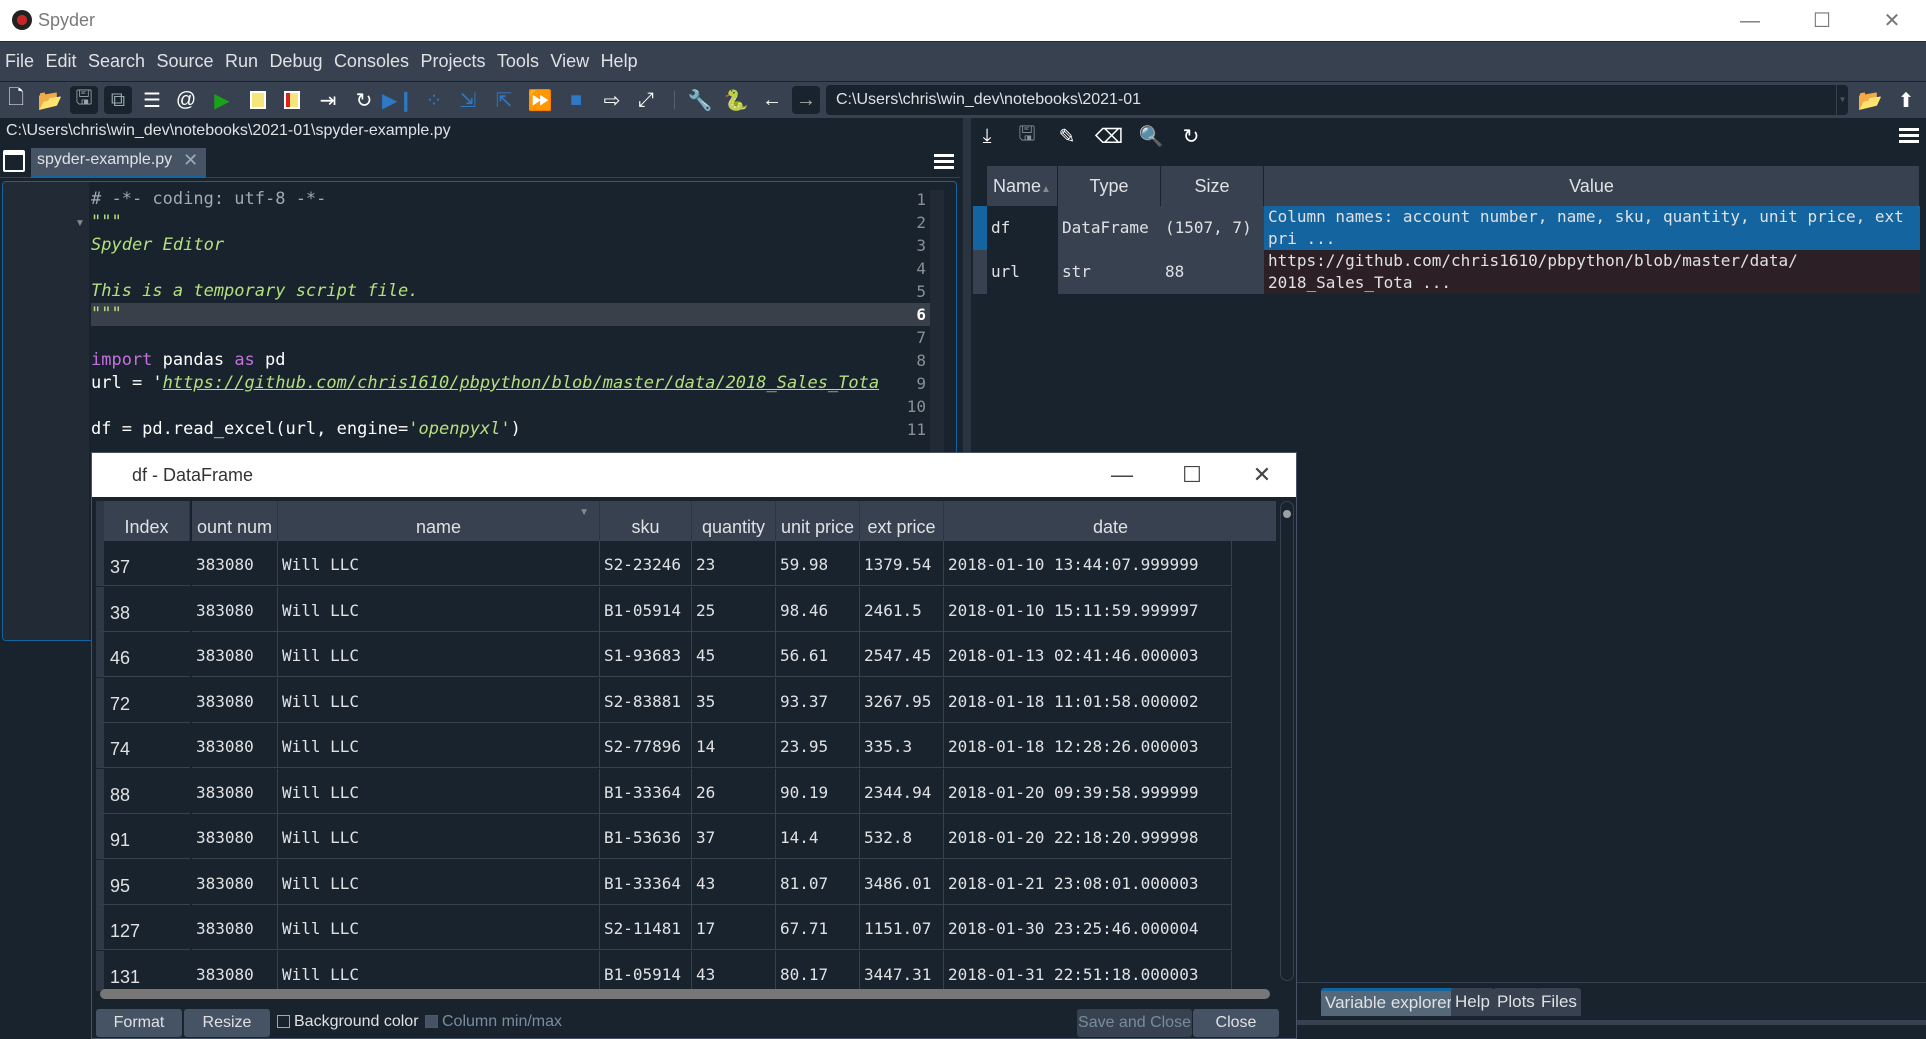 The image size is (1926, 1039). Describe the element at coordinates (818, 836) in the screenshot. I see `unit-price-cell: 14.4` at that location.